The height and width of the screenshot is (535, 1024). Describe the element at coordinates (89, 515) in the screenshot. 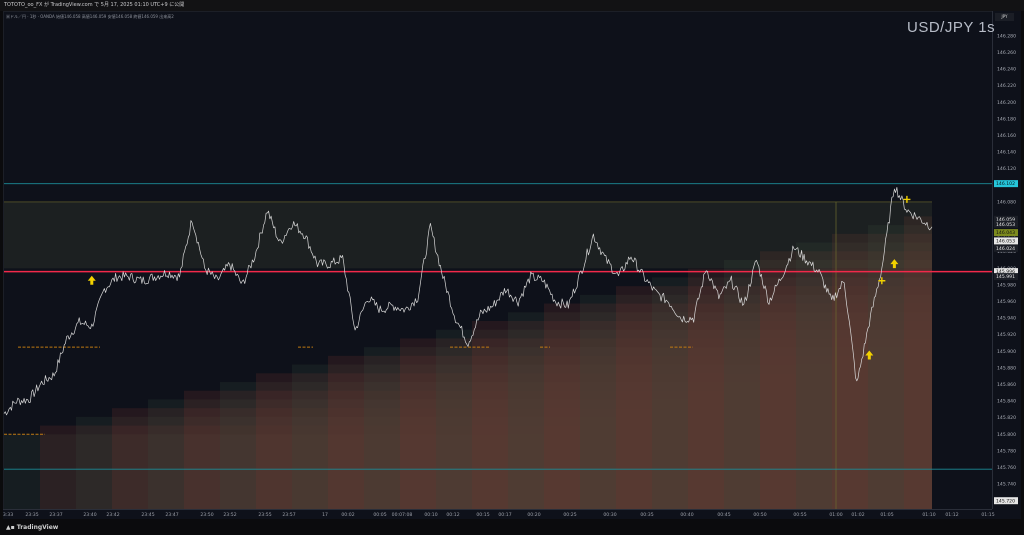

I see `x-tick-label: 23:40` at that location.